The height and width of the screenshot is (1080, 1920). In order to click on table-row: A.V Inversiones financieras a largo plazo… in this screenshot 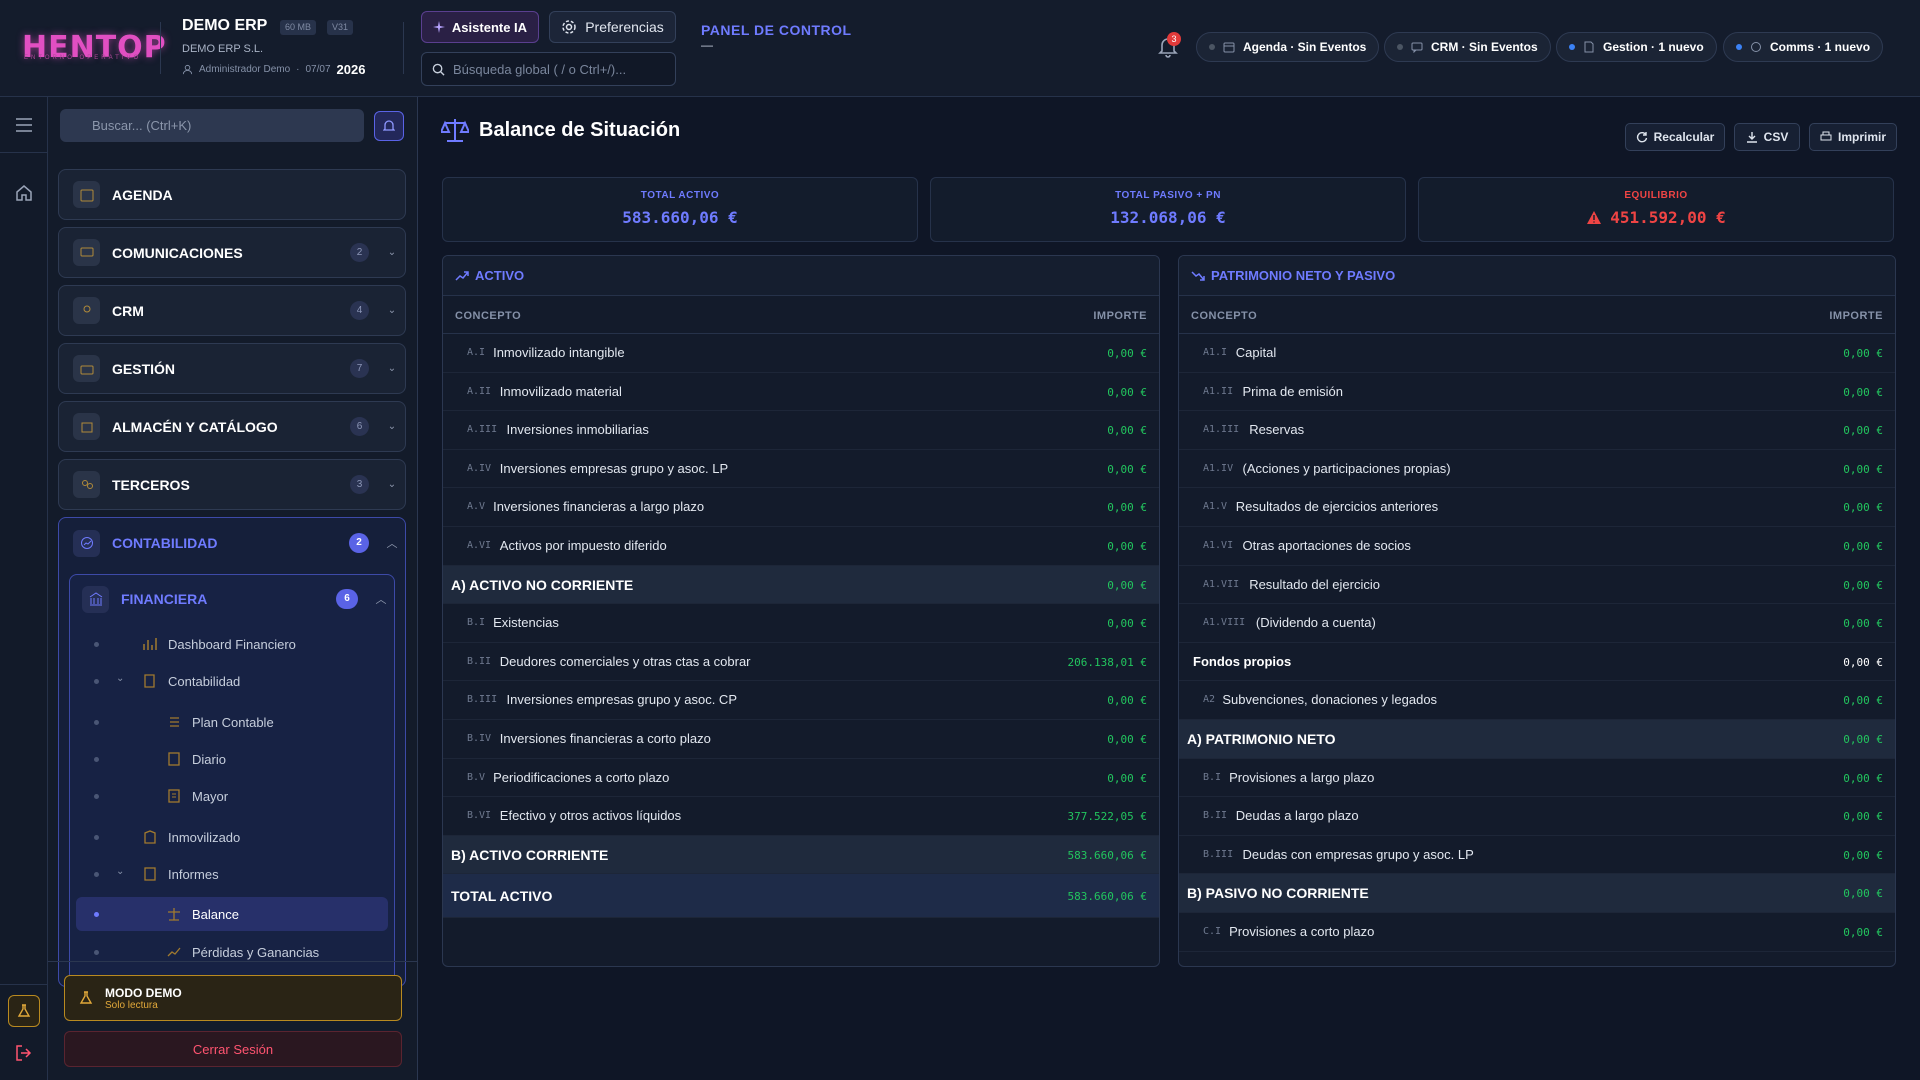, I will do `click(801, 507)`.